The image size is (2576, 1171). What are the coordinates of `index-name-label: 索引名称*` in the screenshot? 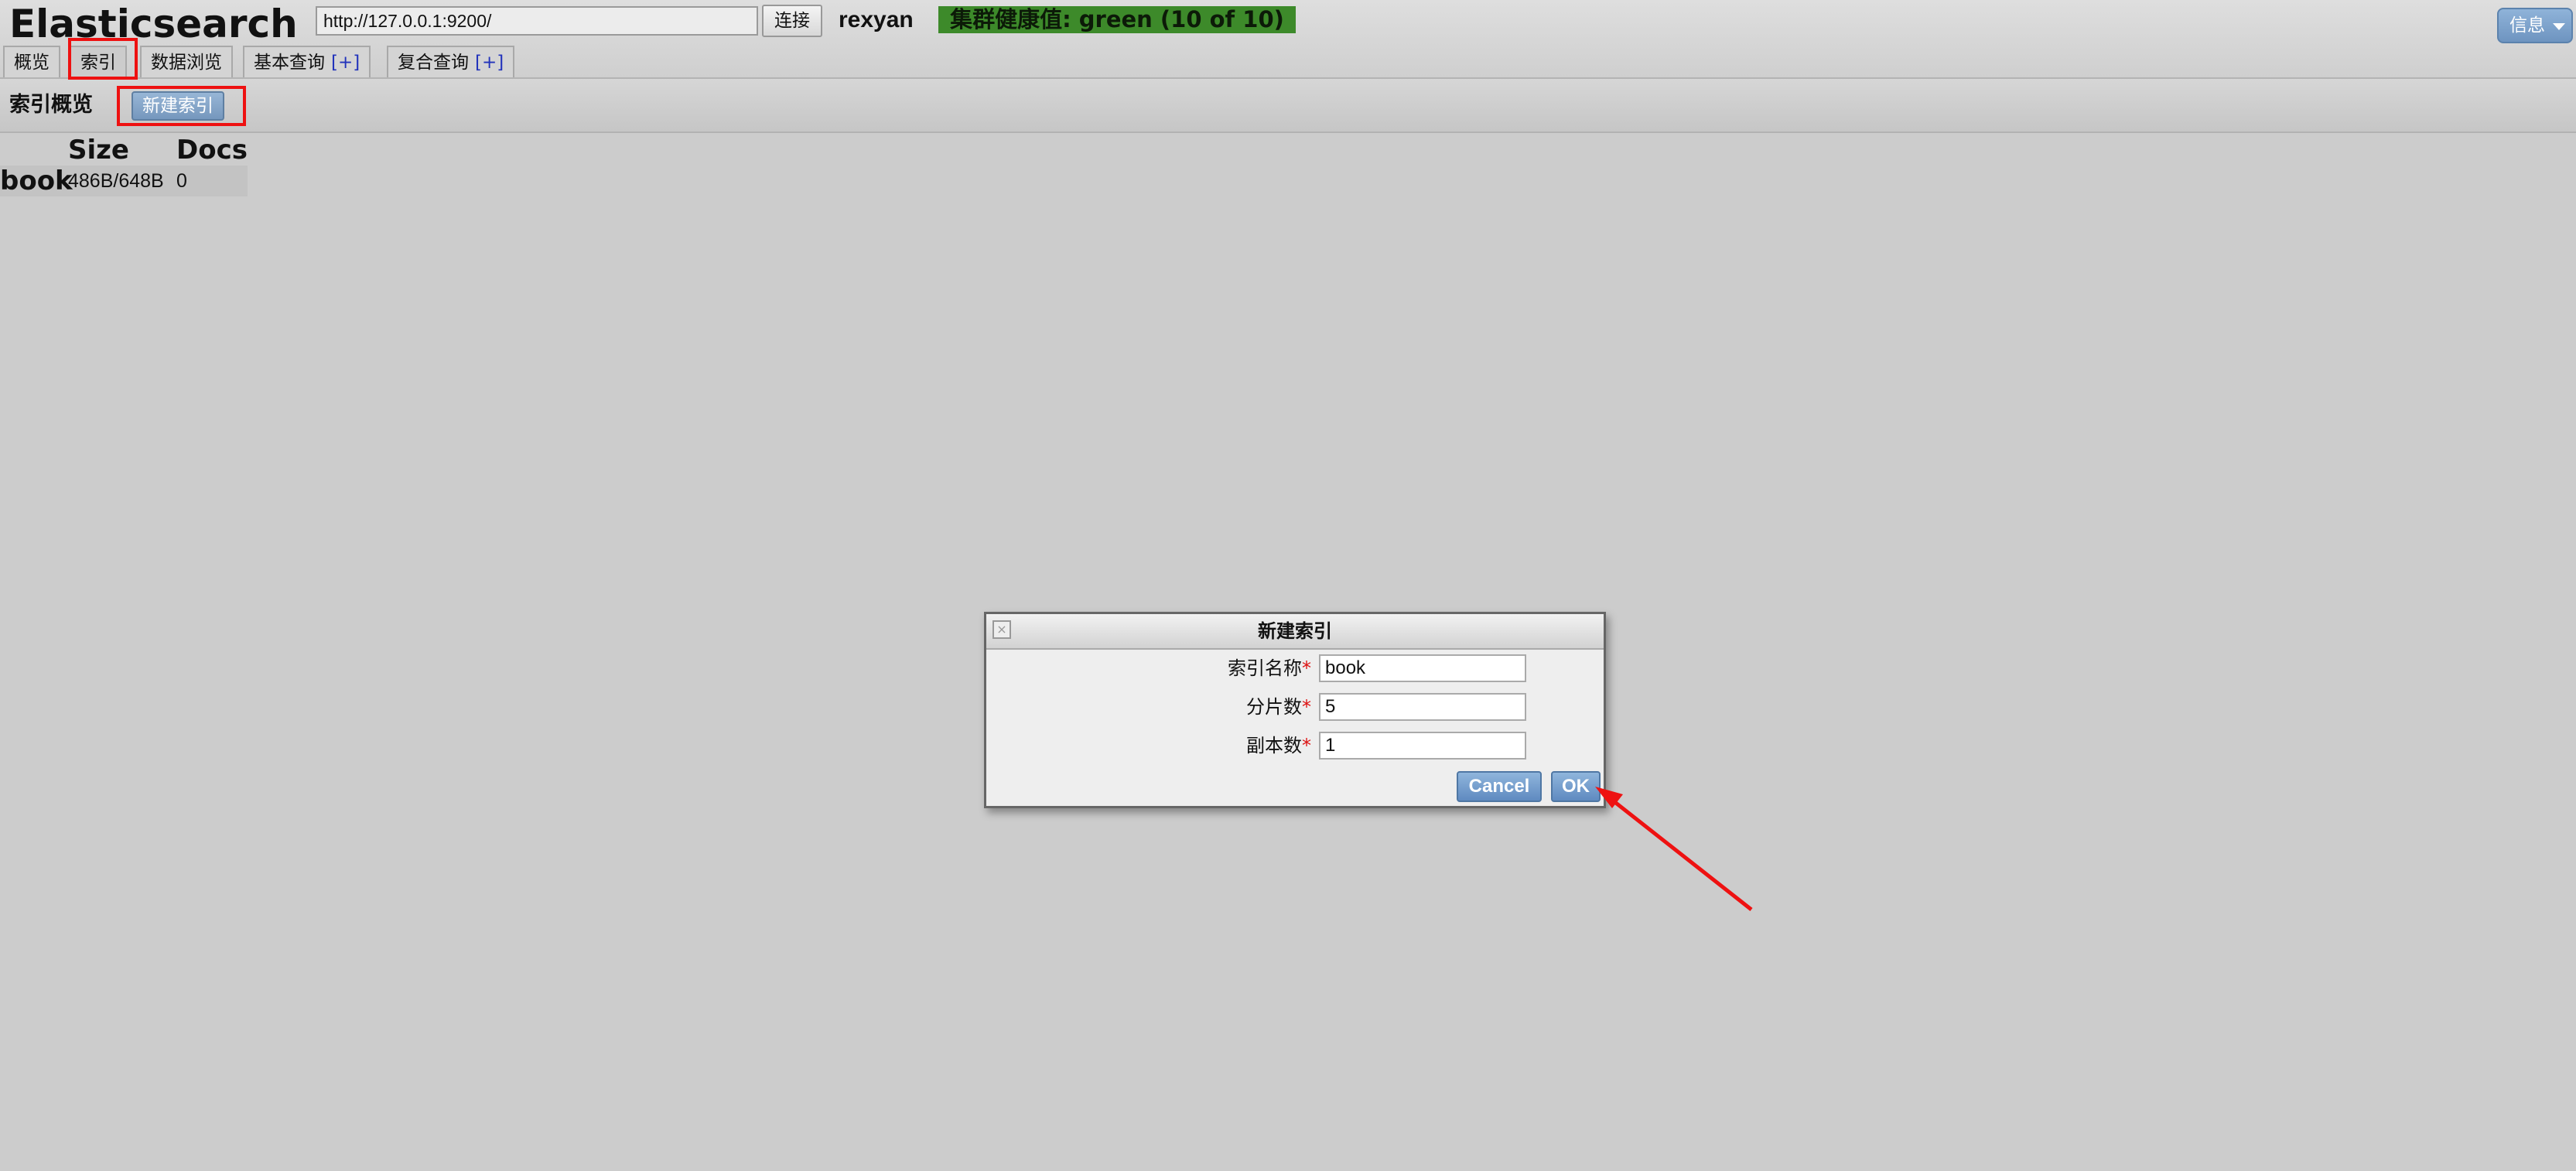 It's located at (1148, 668).